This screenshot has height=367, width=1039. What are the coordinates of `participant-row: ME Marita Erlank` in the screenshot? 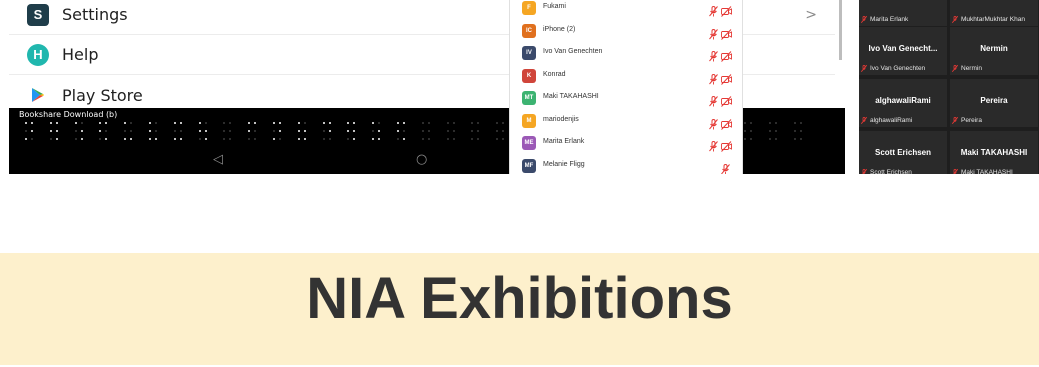 It's located at (626, 144).